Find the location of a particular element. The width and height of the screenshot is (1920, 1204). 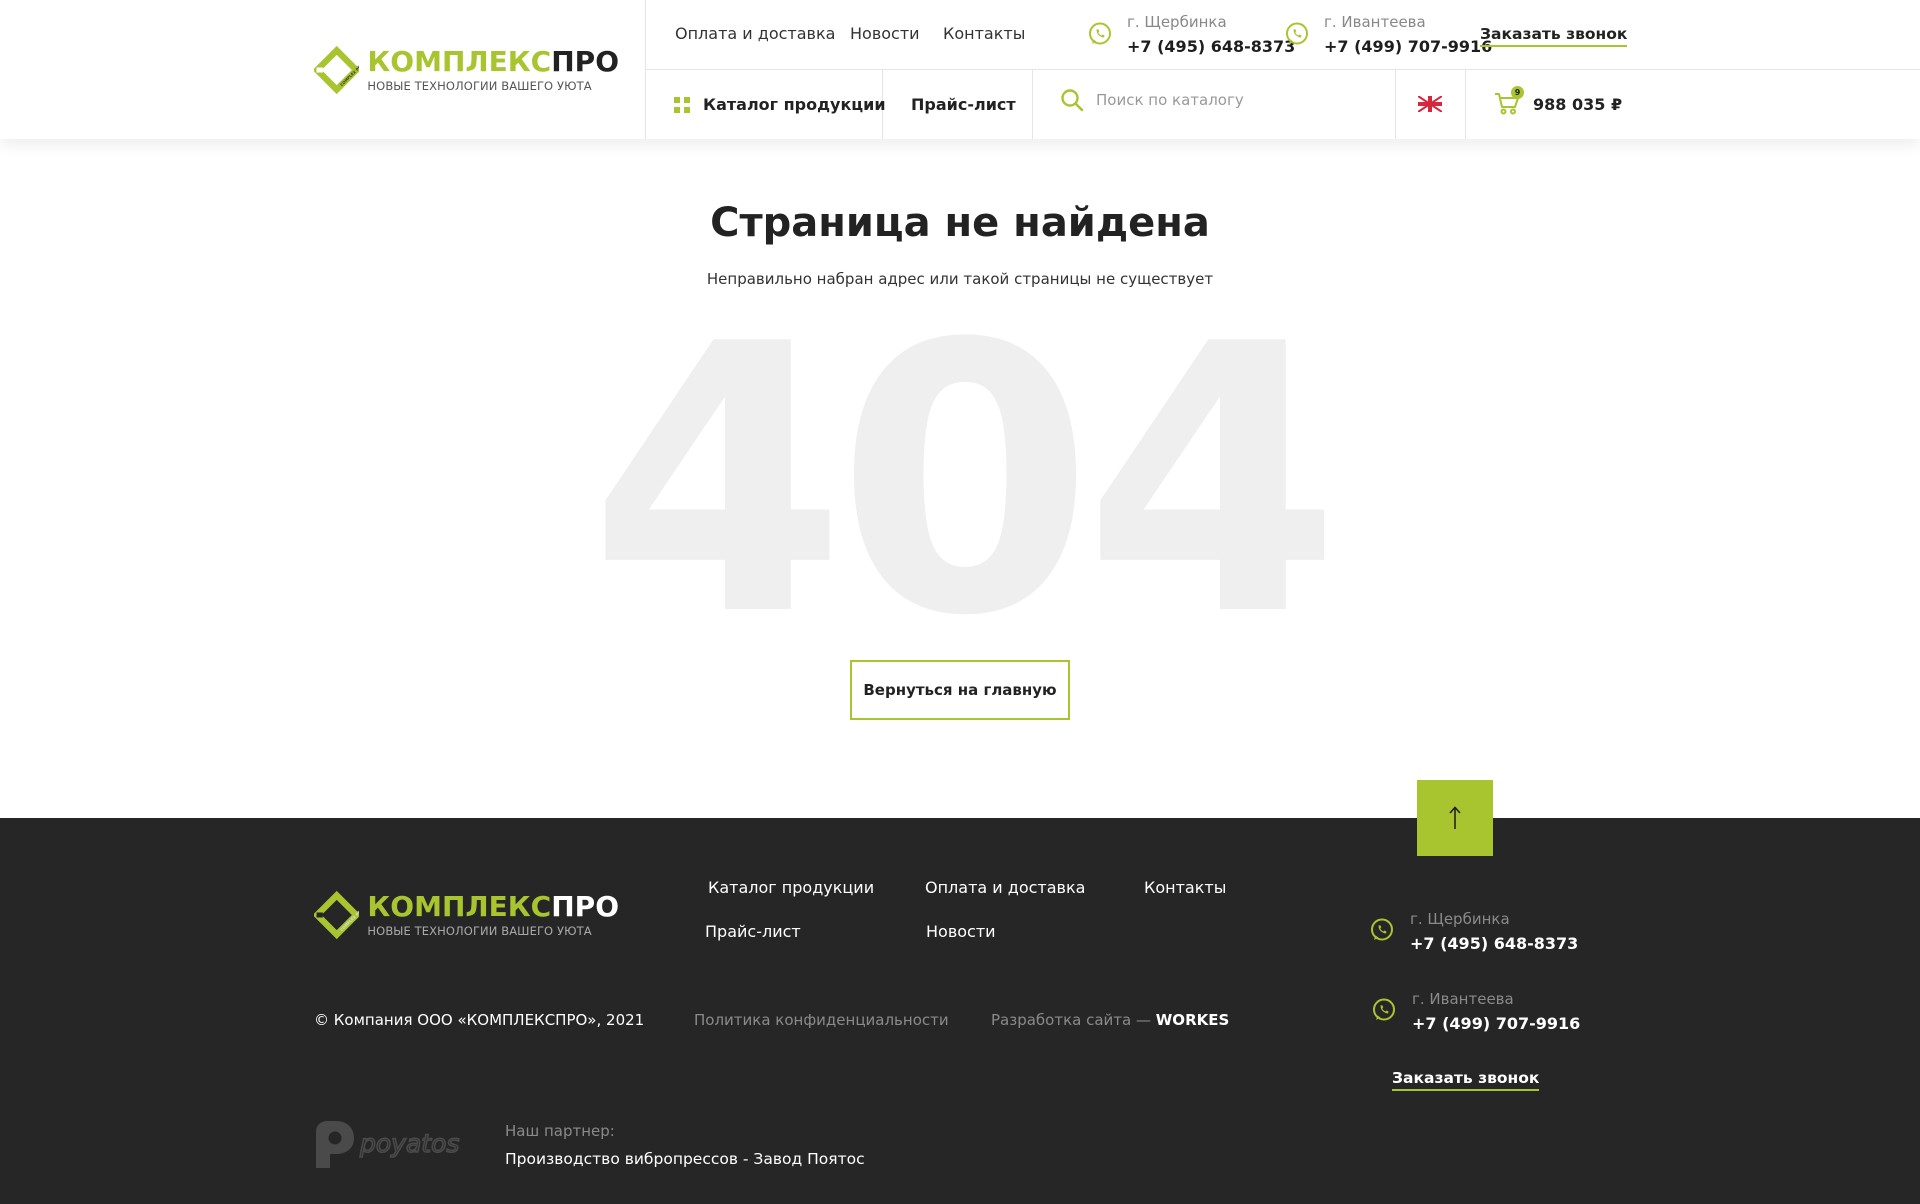

developer-credit: Разработка сайта — WORKES is located at coordinates (1110, 1020).